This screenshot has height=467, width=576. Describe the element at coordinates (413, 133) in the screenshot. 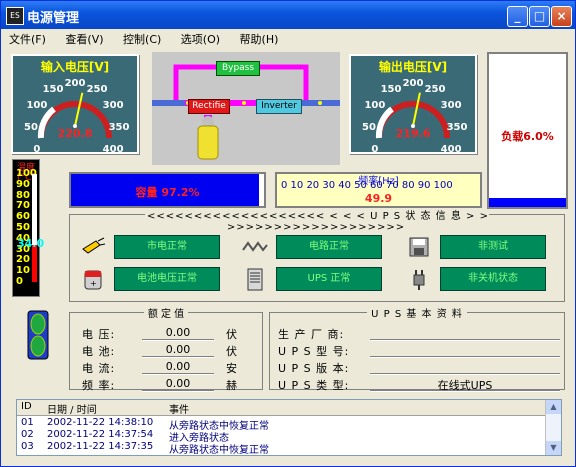

I see `output-voltage-value: 219.6` at that location.